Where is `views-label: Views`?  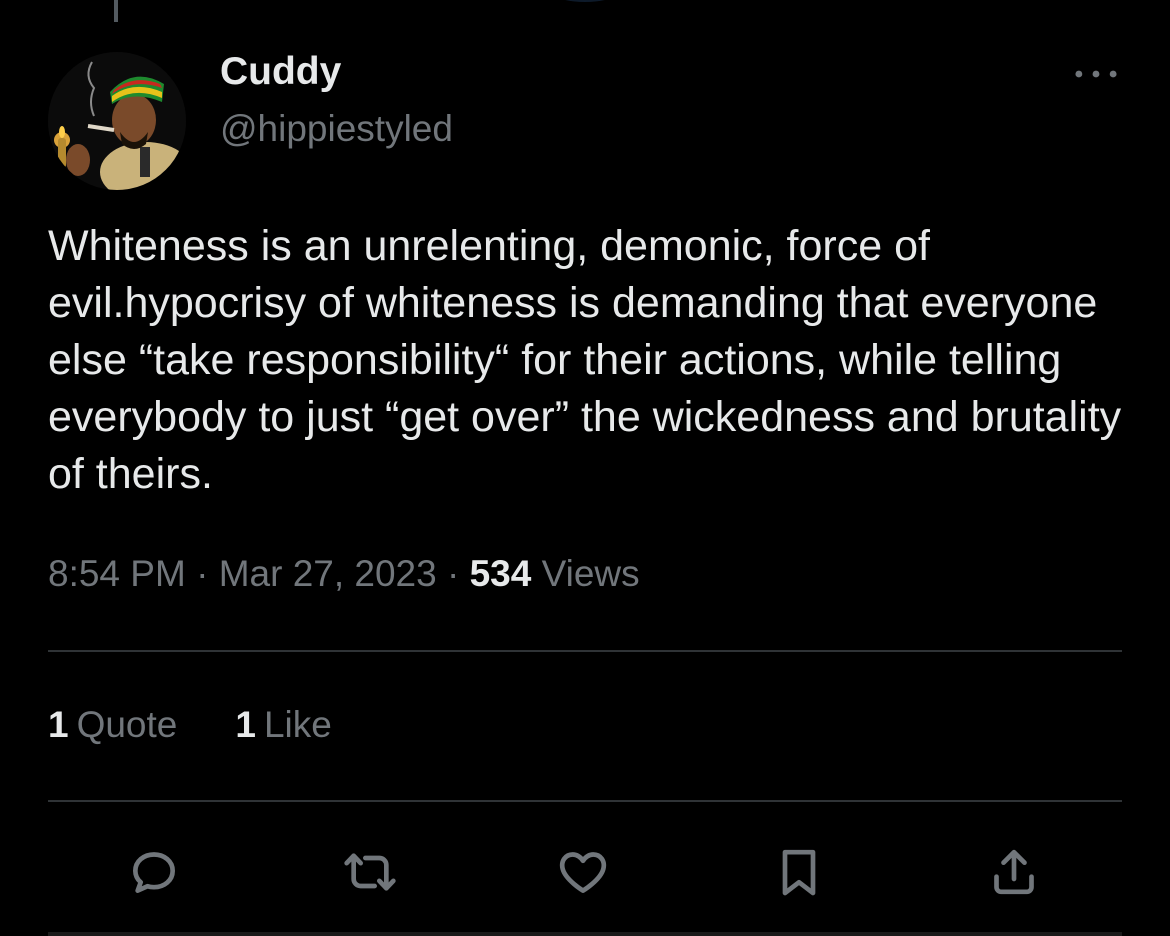 views-label: Views is located at coordinates (585, 573).